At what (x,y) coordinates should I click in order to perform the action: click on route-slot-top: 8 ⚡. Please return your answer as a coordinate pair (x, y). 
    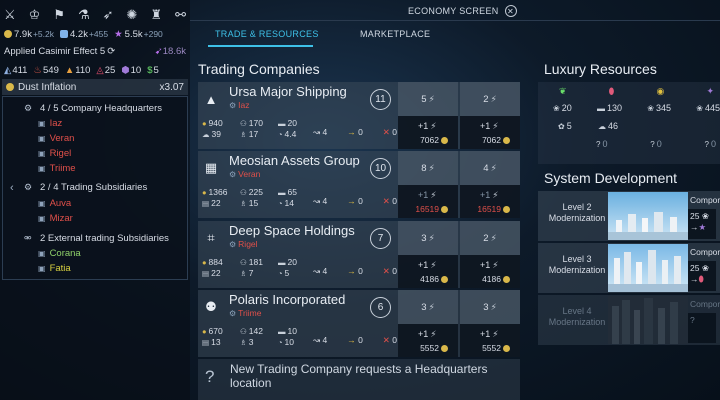
    Looking at the image, I should click on (428, 168).